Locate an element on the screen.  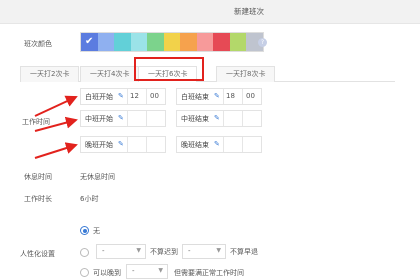
rest-time-value: 无休息时间 is located at coordinates (97, 177).